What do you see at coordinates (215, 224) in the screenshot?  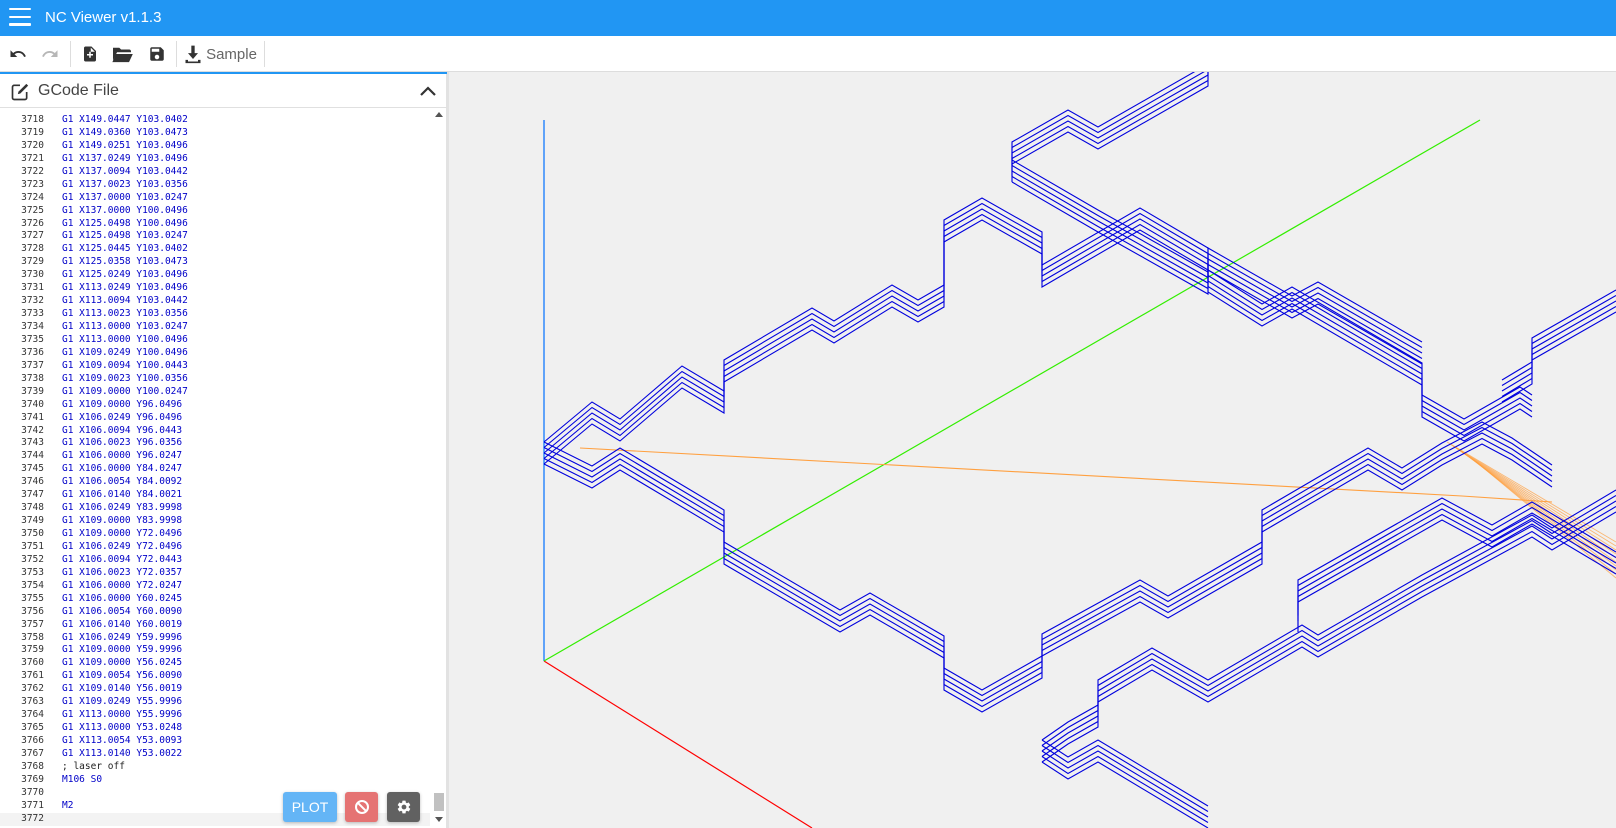 I see `code-line: 3726 G1 X125.0498 Y100.0496` at bounding box center [215, 224].